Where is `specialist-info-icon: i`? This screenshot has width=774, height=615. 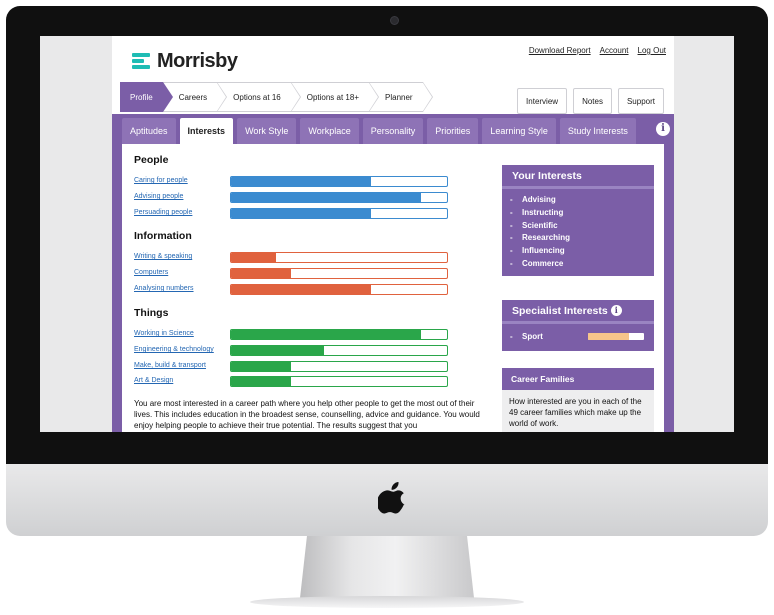
specialist-info-icon: i is located at coordinates (616, 310).